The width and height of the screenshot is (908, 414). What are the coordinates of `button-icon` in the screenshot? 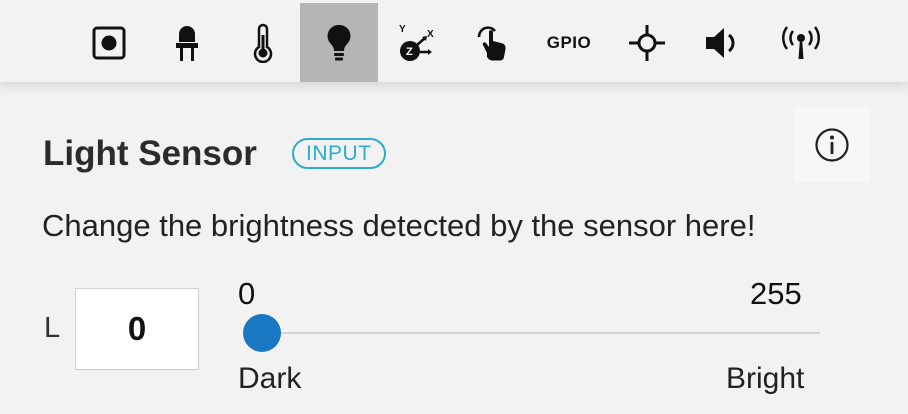 It's located at (109, 42).